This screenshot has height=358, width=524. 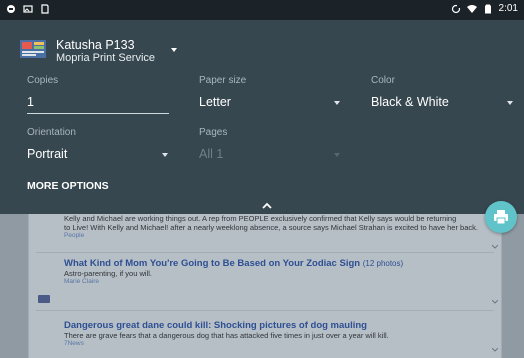 What do you see at coordinates (30, 102) in the screenshot?
I see `copies-input: 1` at bounding box center [30, 102].